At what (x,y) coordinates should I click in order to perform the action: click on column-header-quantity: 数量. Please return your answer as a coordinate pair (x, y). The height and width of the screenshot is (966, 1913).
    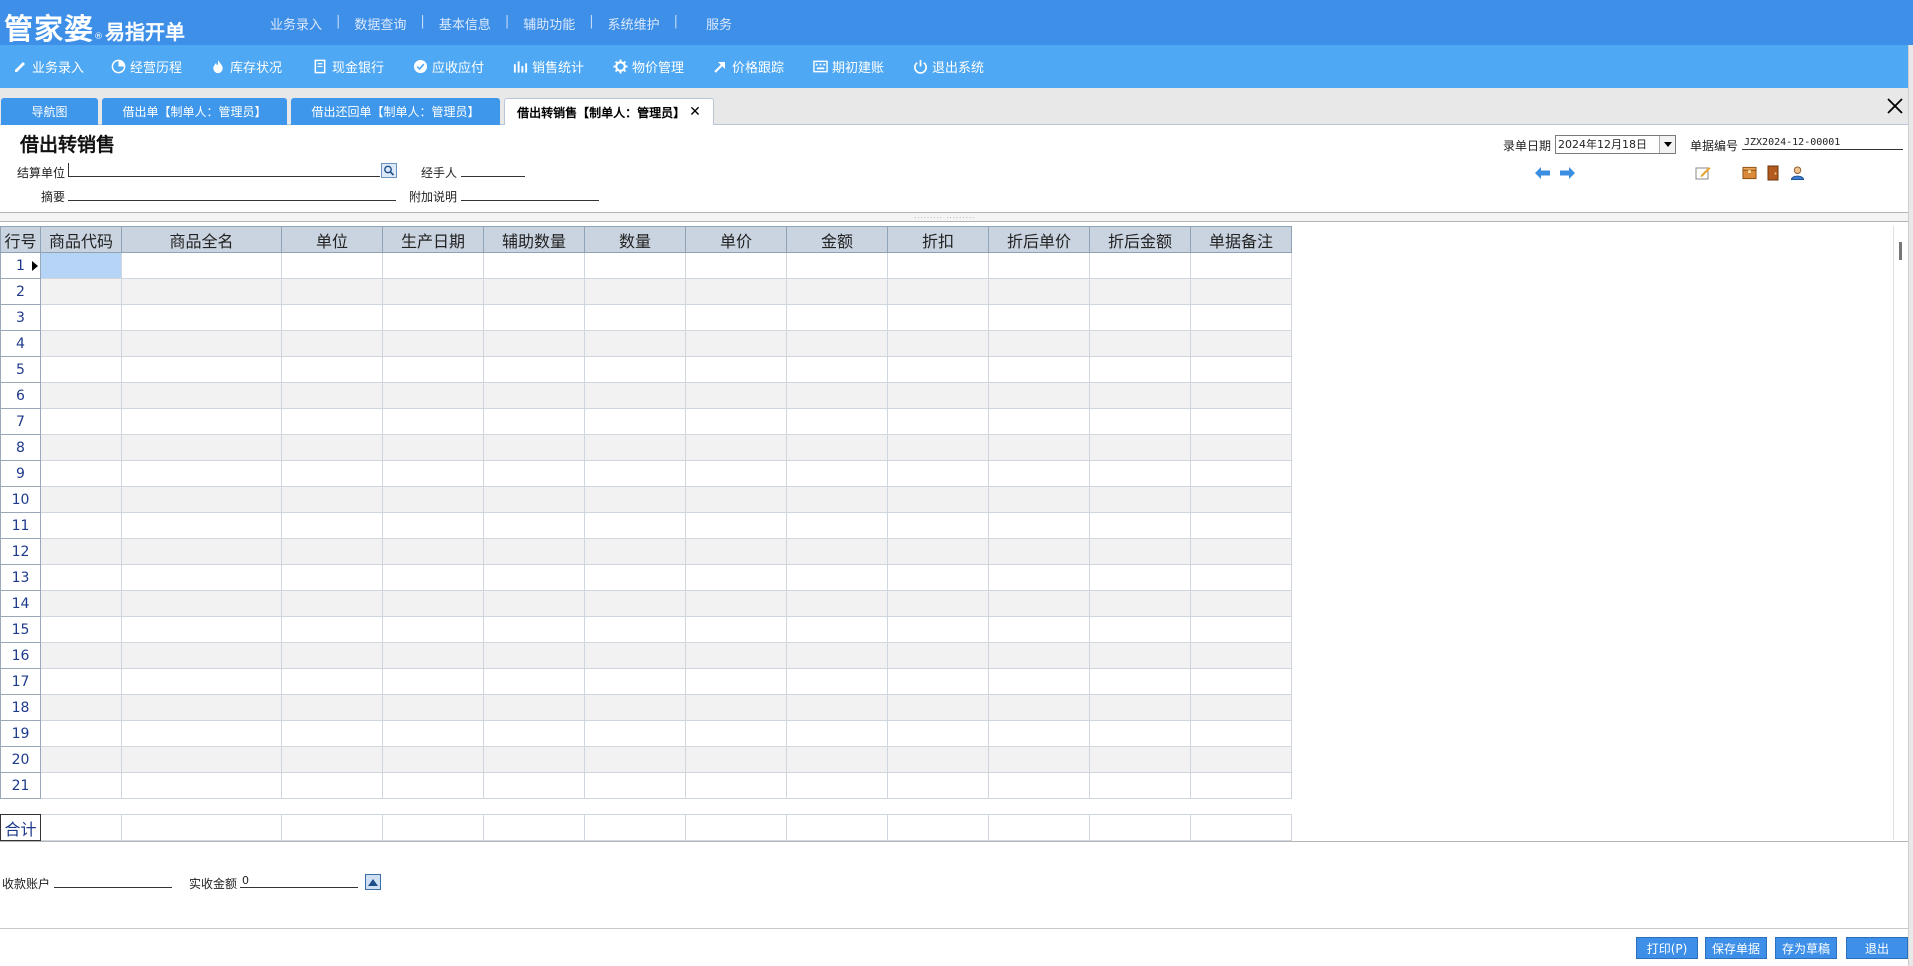
    Looking at the image, I should click on (635, 239).